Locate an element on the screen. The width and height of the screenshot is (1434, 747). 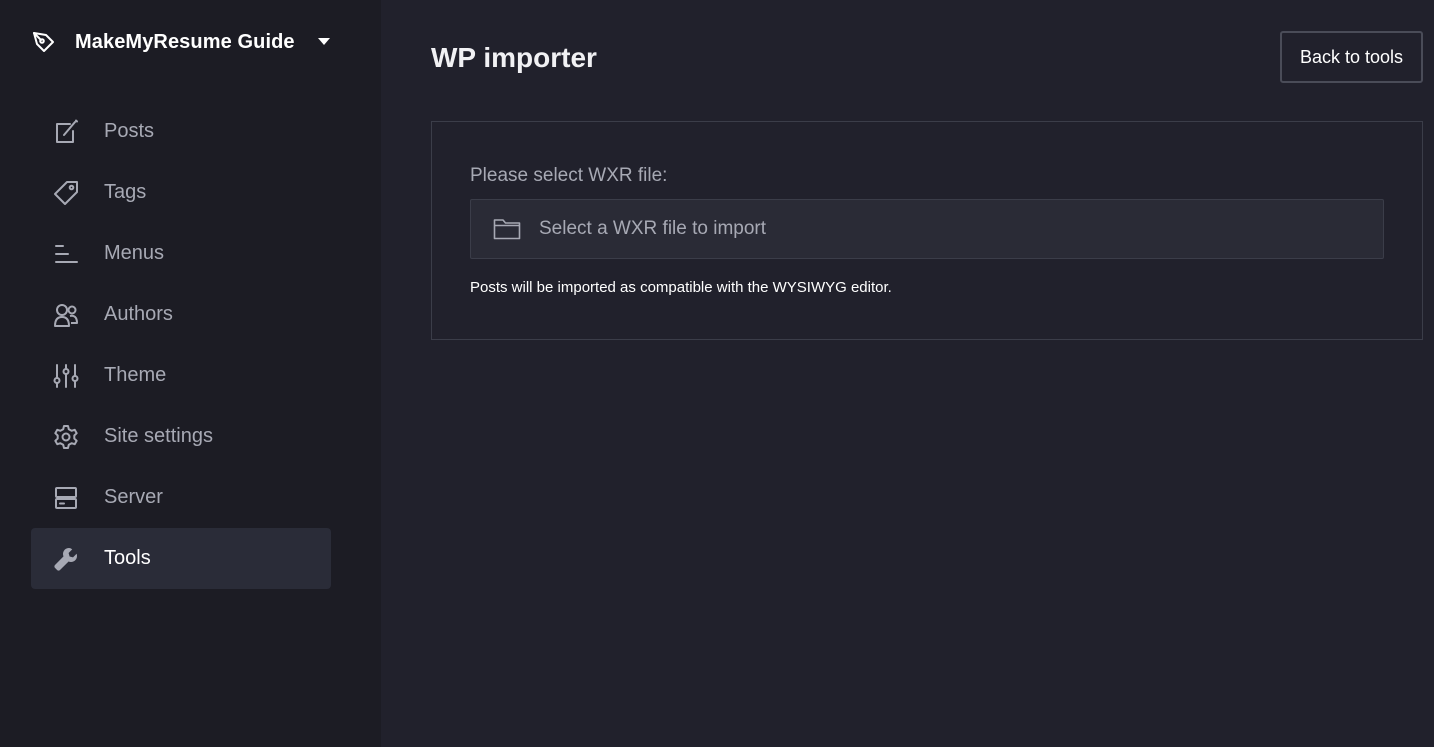
menu-icon is located at coordinates (66, 254).